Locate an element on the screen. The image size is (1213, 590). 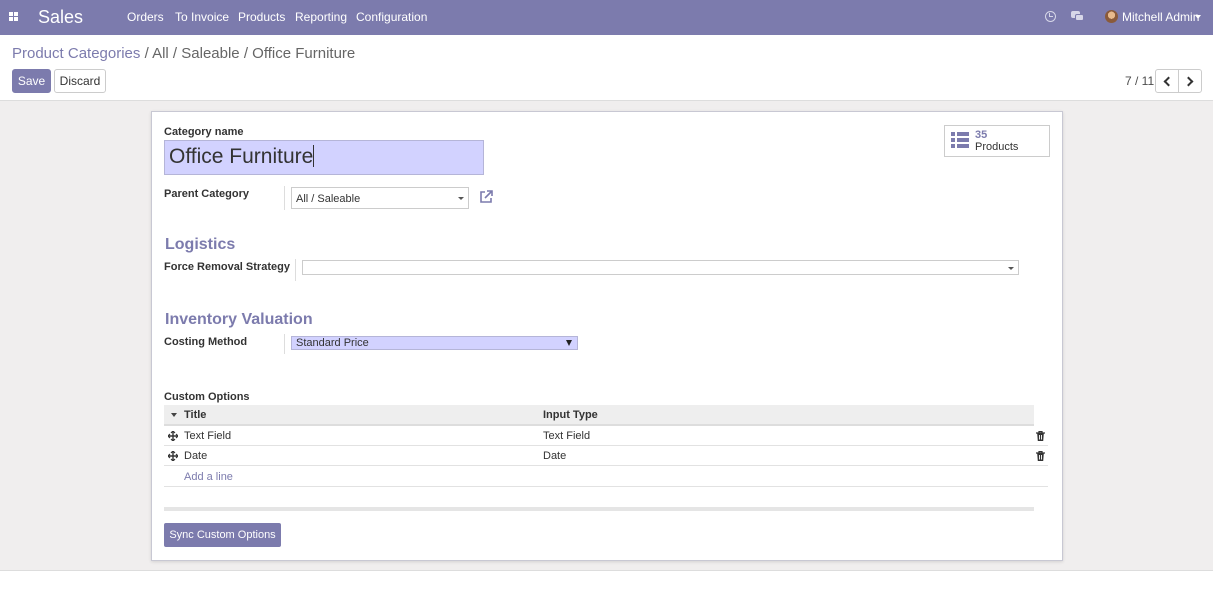
chevron-left-icon is located at coordinates (1168, 81).